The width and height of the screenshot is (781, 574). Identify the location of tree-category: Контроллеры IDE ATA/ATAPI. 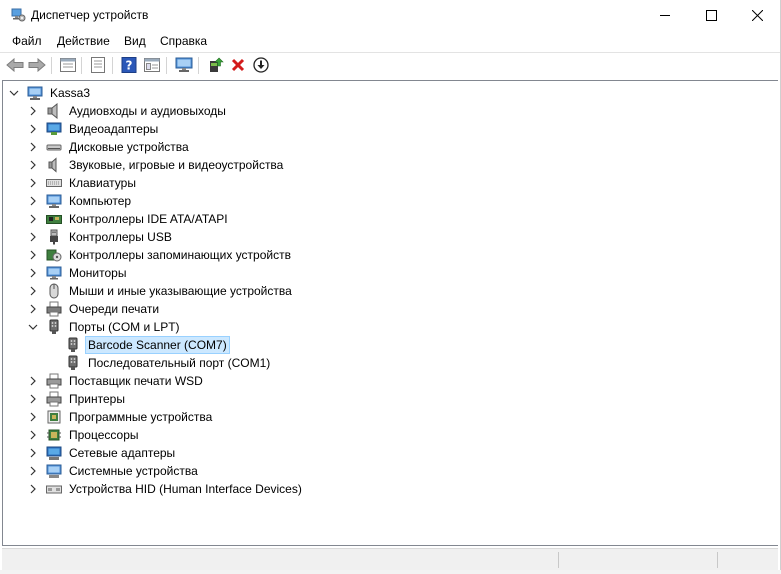
(129, 219).